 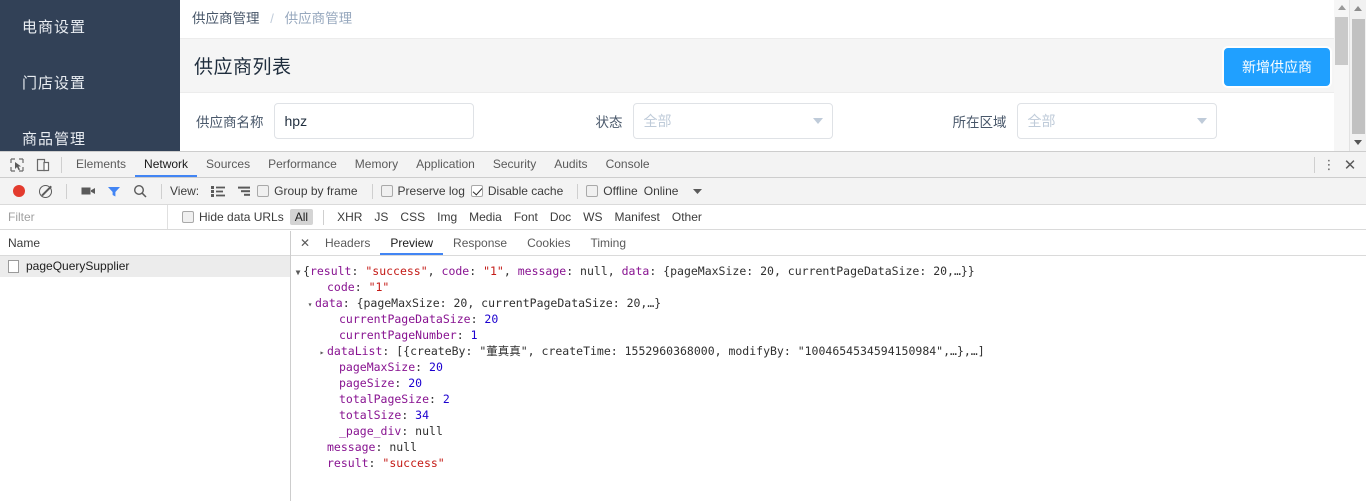 What do you see at coordinates (370, 415) in the screenshot?
I see `json-key: totalSize` at bounding box center [370, 415].